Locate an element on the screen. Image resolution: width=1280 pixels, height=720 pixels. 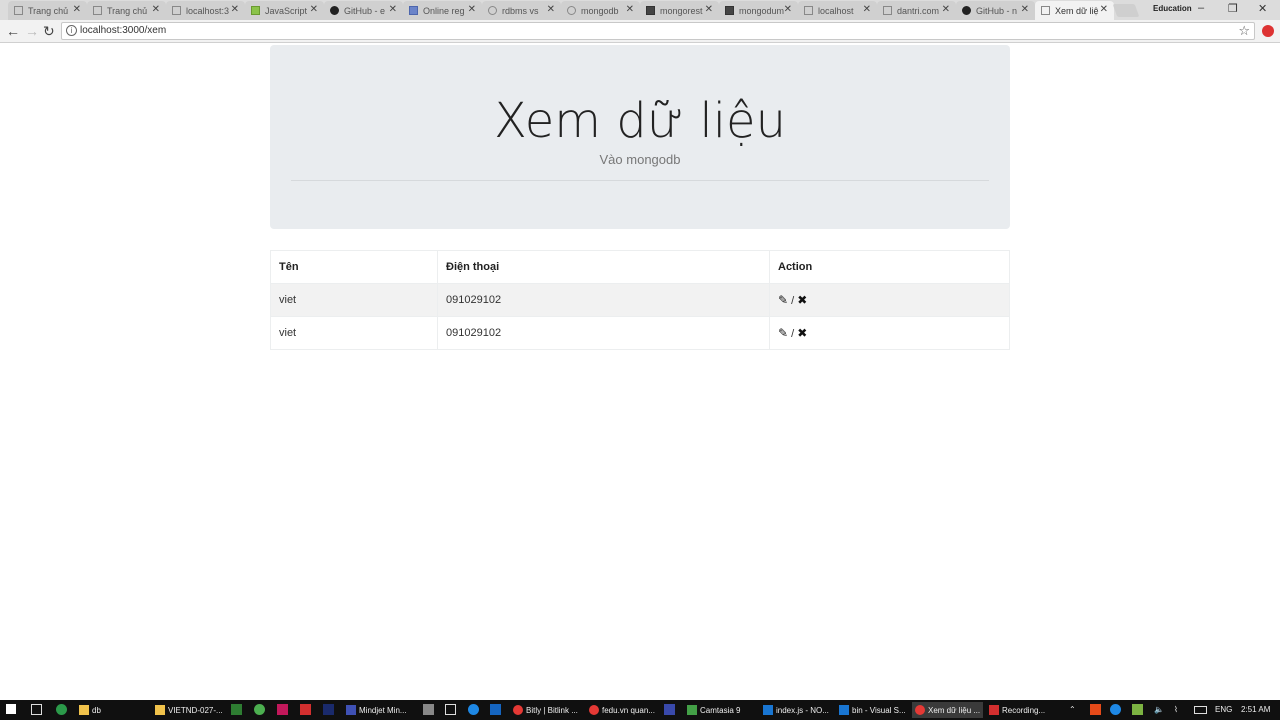
tray-chevron-icon: ⌃ is located at coordinates (1072, 709).